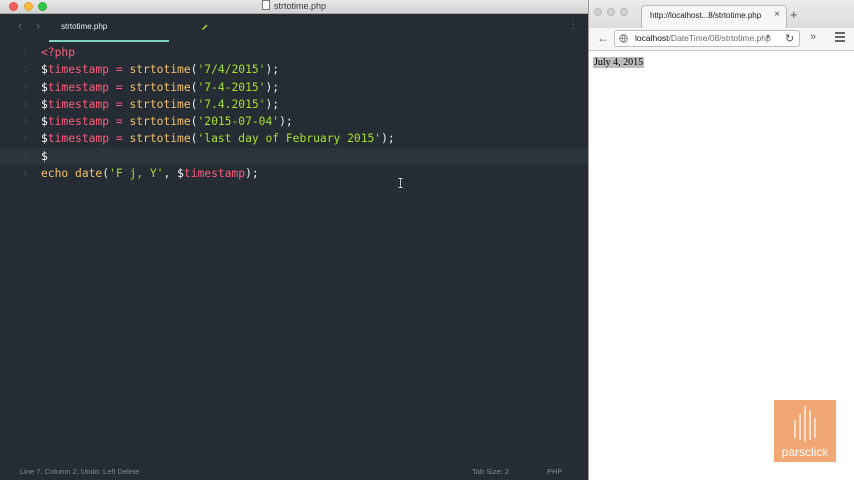  Describe the element at coordinates (777, 14) in the screenshot. I see `close-tab-icon: ×` at that location.